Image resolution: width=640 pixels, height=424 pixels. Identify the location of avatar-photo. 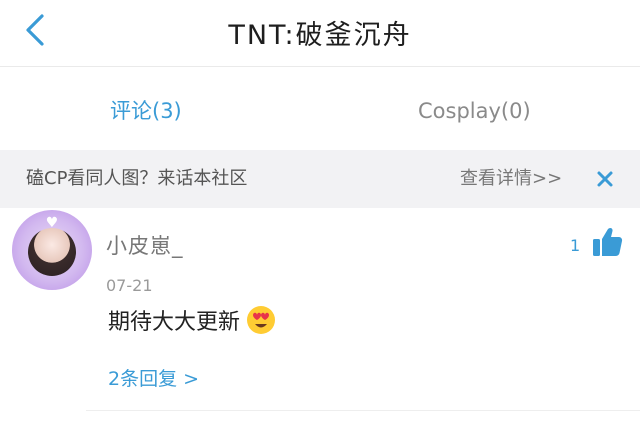
(52, 252).